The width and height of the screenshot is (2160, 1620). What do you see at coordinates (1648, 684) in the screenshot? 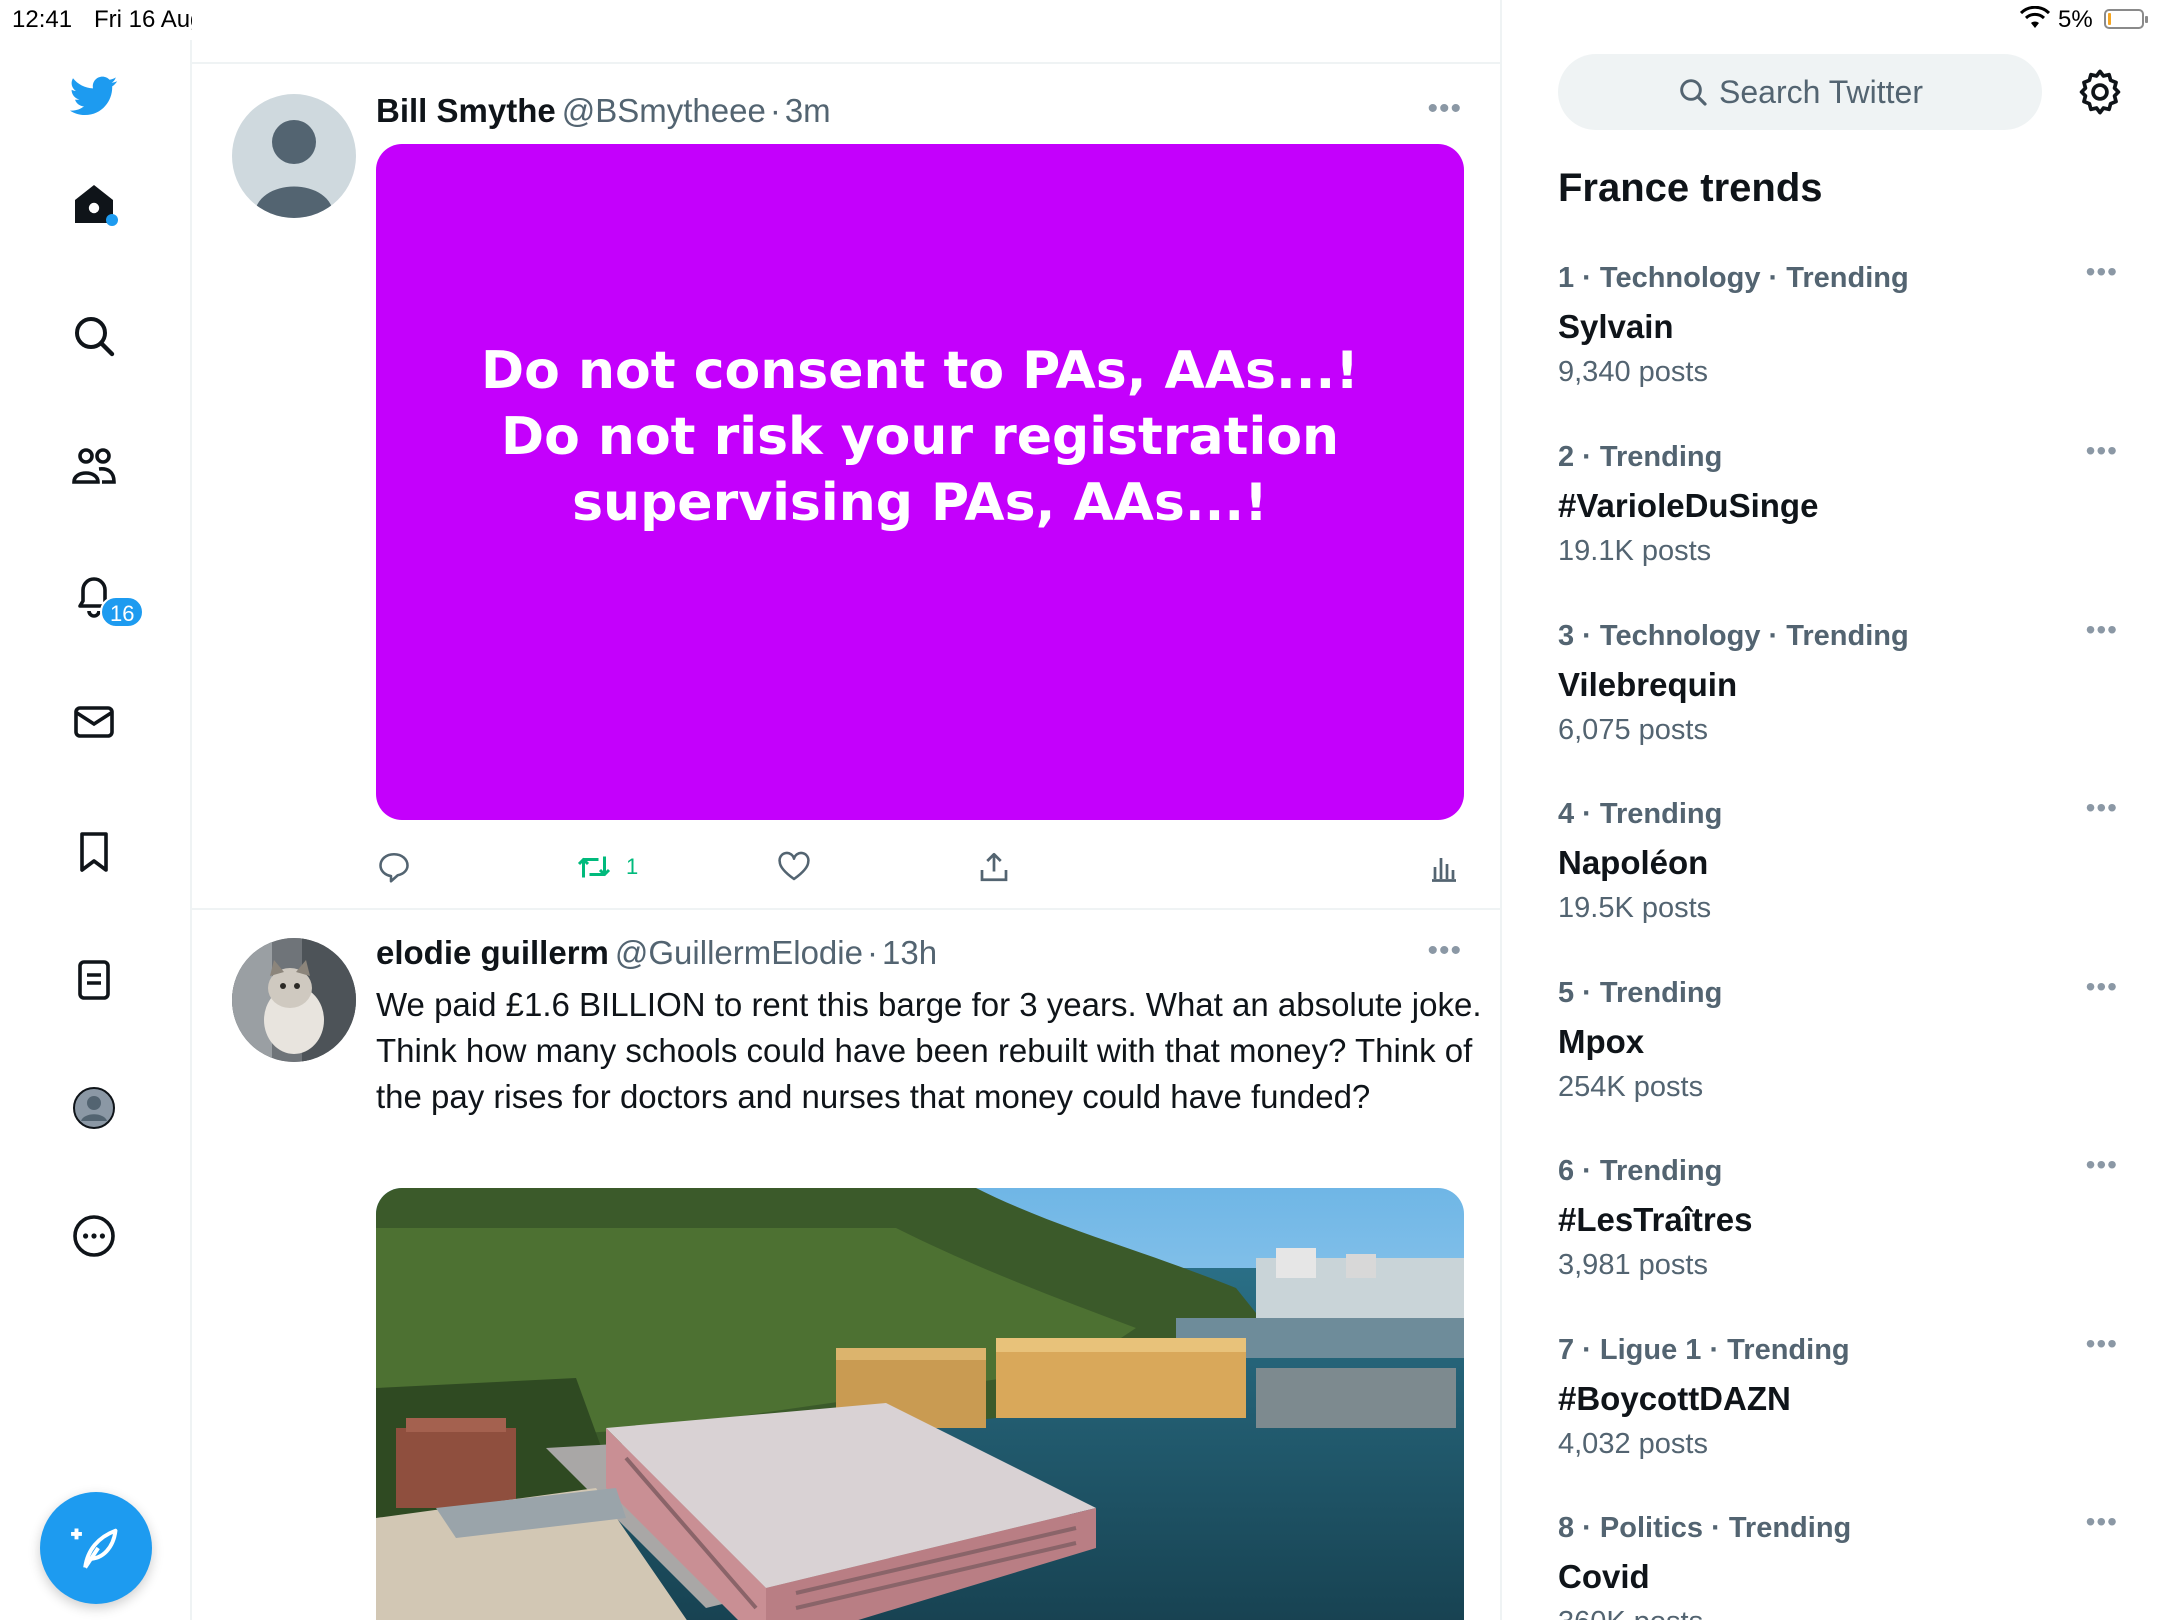
I see `trend-topic: Vilebrequin` at bounding box center [1648, 684].